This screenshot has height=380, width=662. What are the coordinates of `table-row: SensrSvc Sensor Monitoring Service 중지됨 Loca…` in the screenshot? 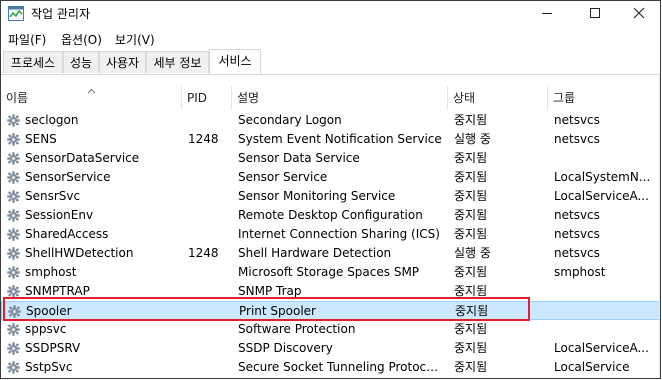 It's located at (330, 196).